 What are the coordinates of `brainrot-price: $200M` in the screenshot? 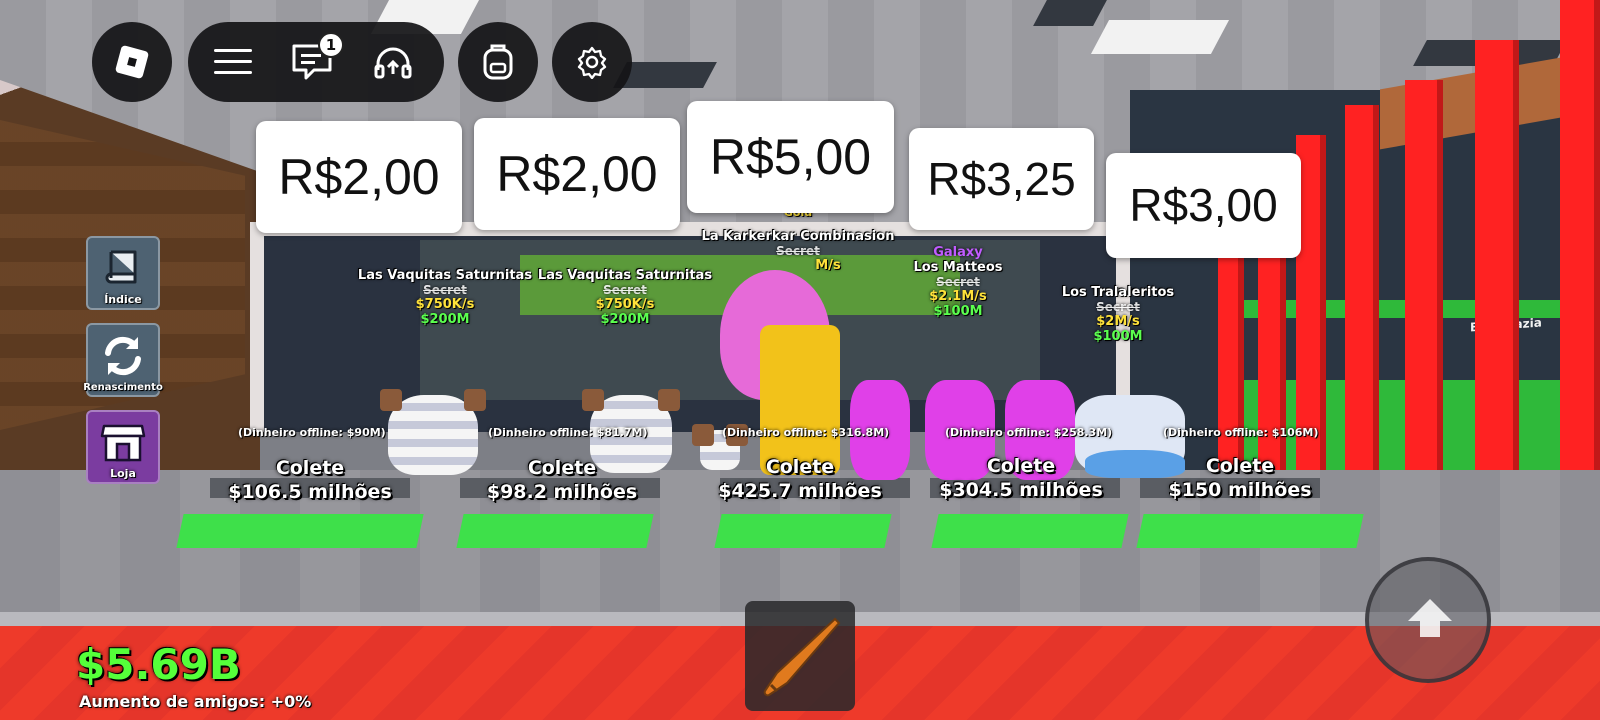 It's located at (625, 319).